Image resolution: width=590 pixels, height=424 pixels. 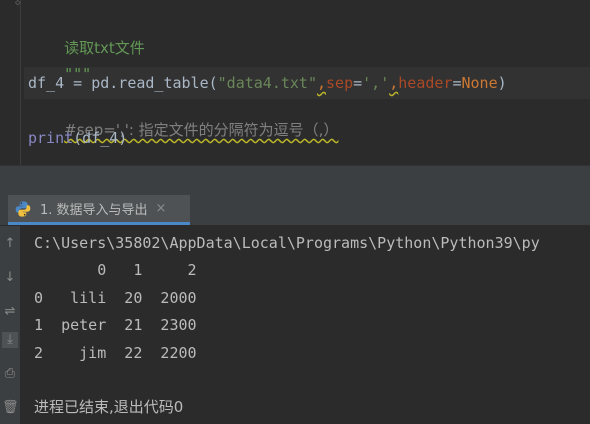 What do you see at coordinates (161, 208) in the screenshot?
I see `close-icon: ×` at bounding box center [161, 208].